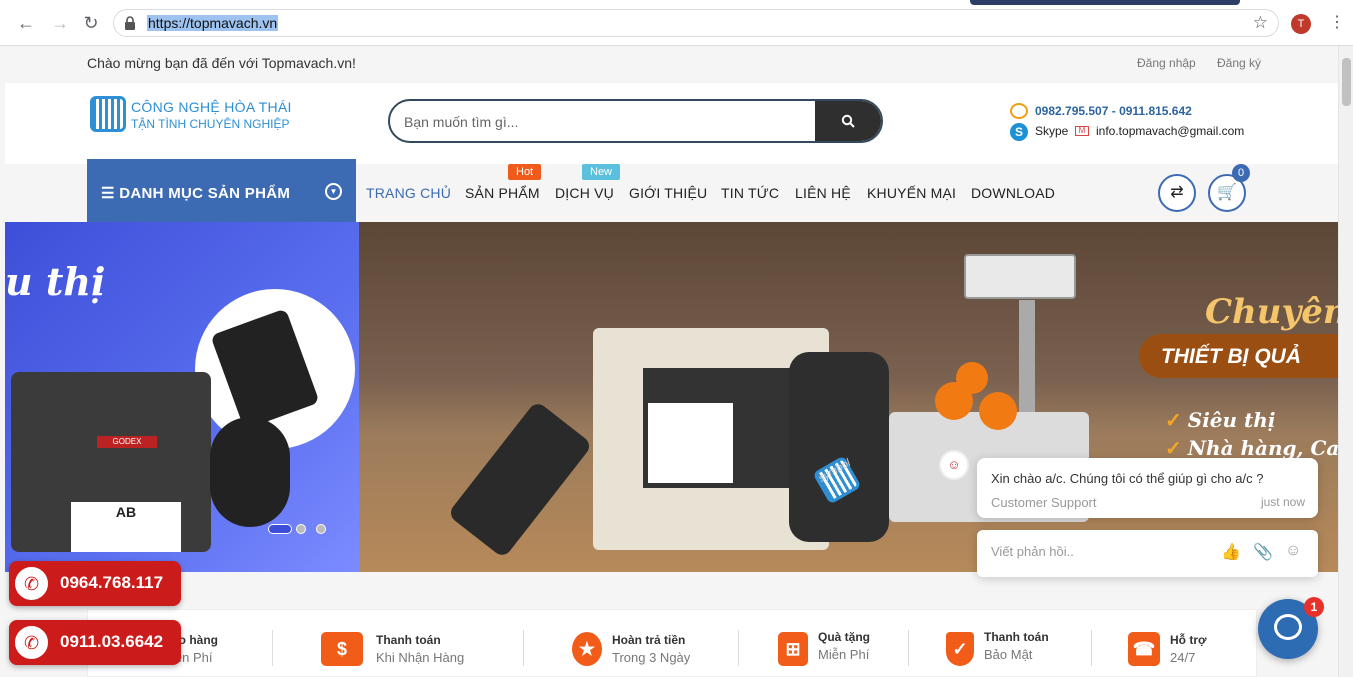  What do you see at coordinates (126, 527) in the screenshot?
I see `printed-label: AB` at bounding box center [126, 527].